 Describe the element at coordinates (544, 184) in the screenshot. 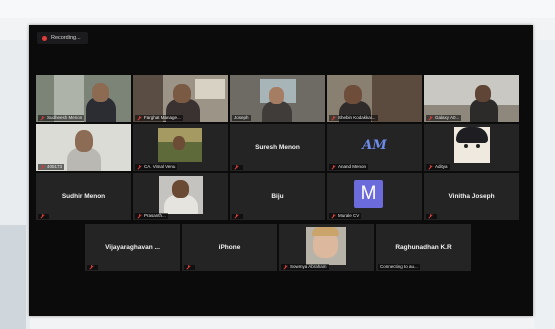

I see `page-right-margin` at that location.